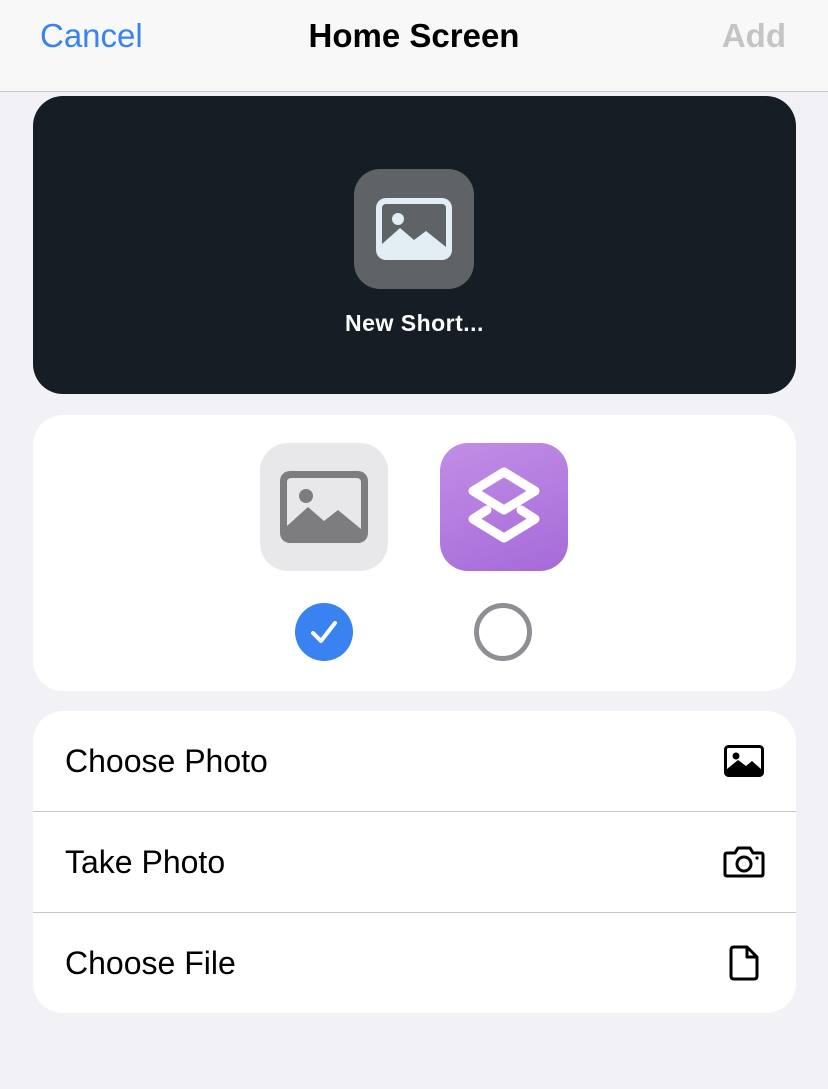  I want to click on menu-item-label: Choose File, so click(150, 963).